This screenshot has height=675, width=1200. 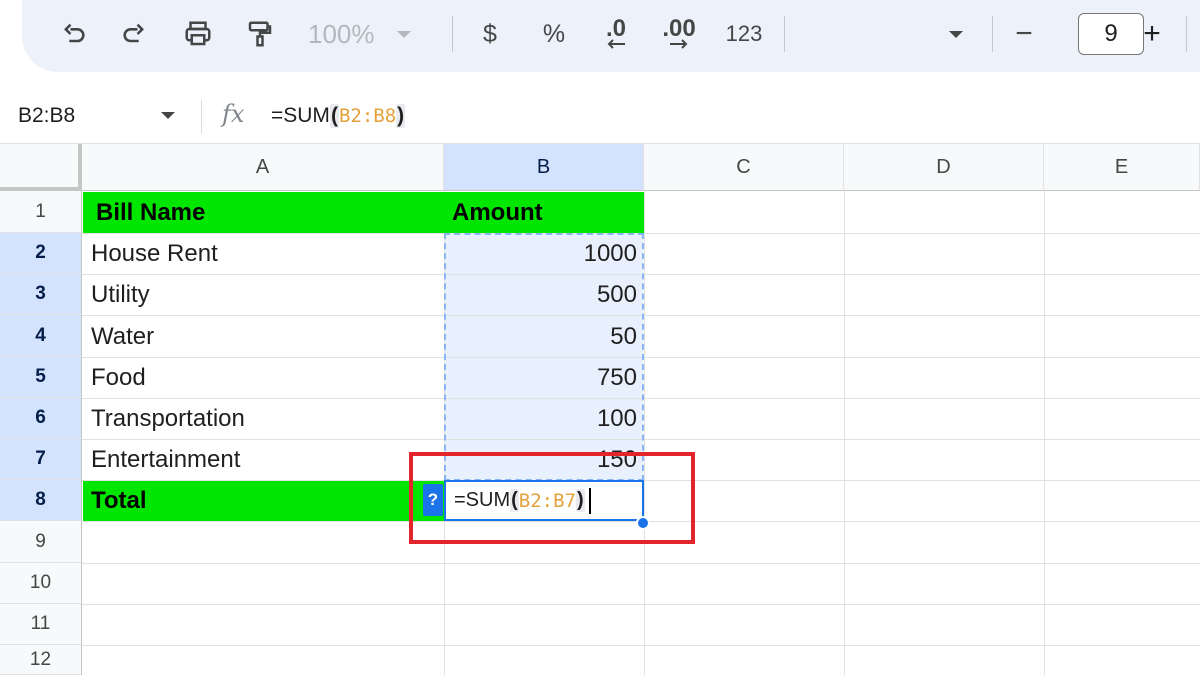 What do you see at coordinates (1122, 167) in the screenshot?
I see `column-header-e: E` at bounding box center [1122, 167].